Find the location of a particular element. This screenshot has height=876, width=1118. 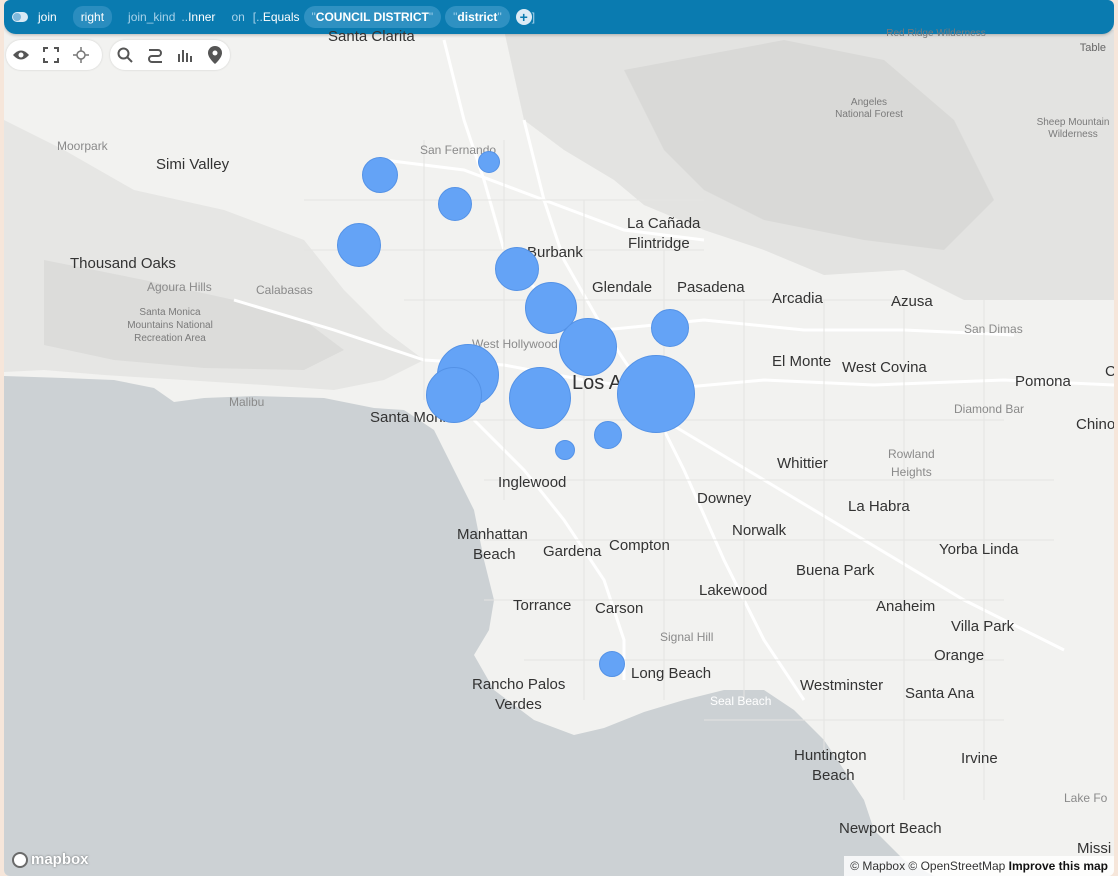

view-tools is located at coordinates (54, 55).